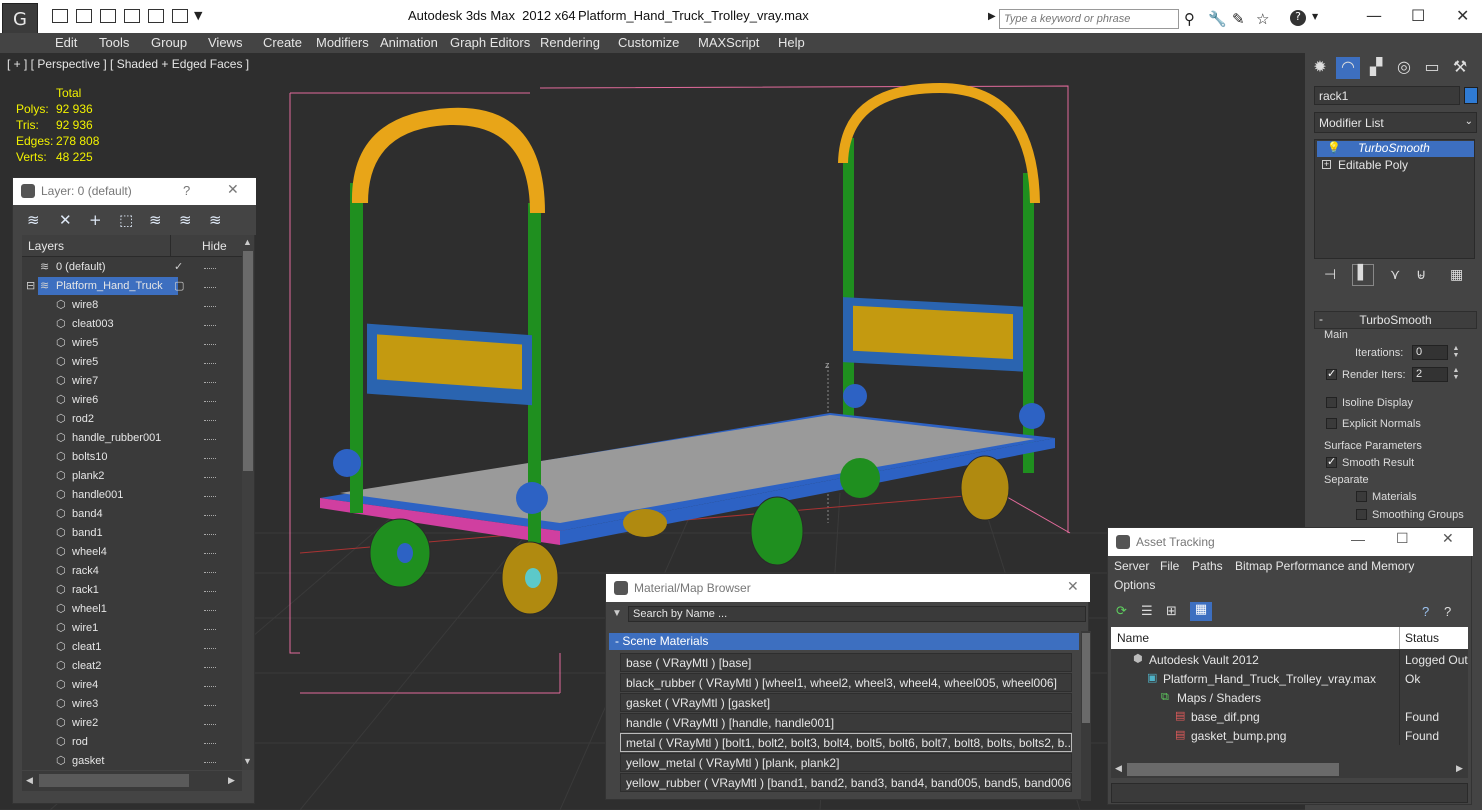 This screenshot has width=1482, height=810. What do you see at coordinates (570, 42) in the screenshot?
I see `menu-rendering: Rendering` at bounding box center [570, 42].